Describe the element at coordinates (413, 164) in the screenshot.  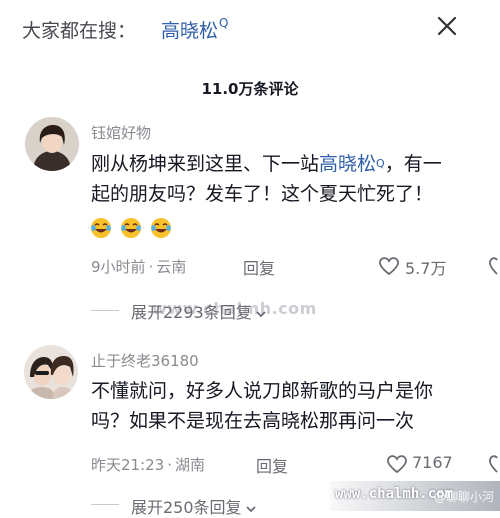
I see `comment-text-part: ，有一` at that location.